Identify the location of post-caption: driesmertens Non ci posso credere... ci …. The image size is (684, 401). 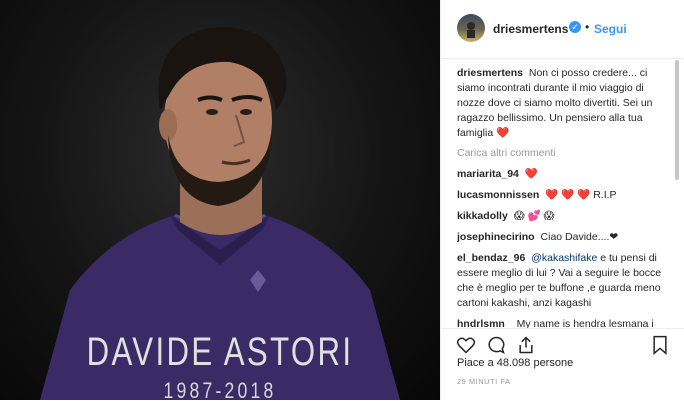
(562, 103).